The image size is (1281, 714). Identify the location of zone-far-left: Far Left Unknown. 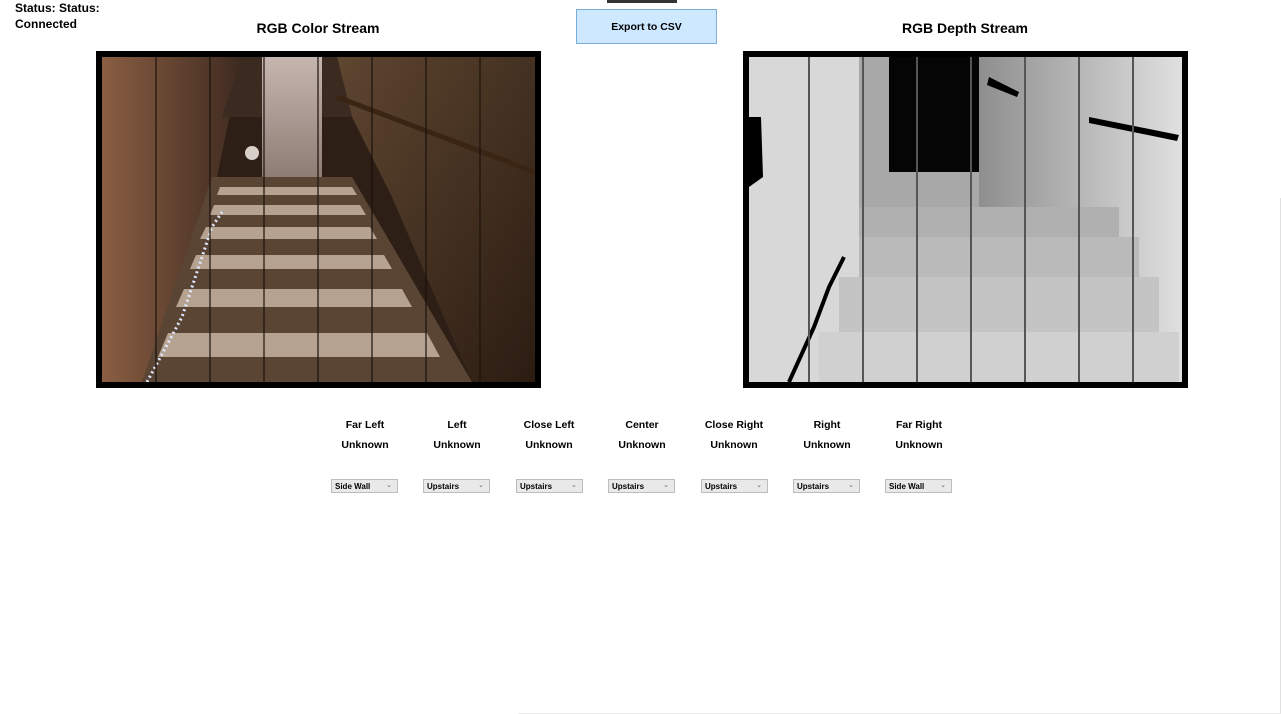
(365, 435).